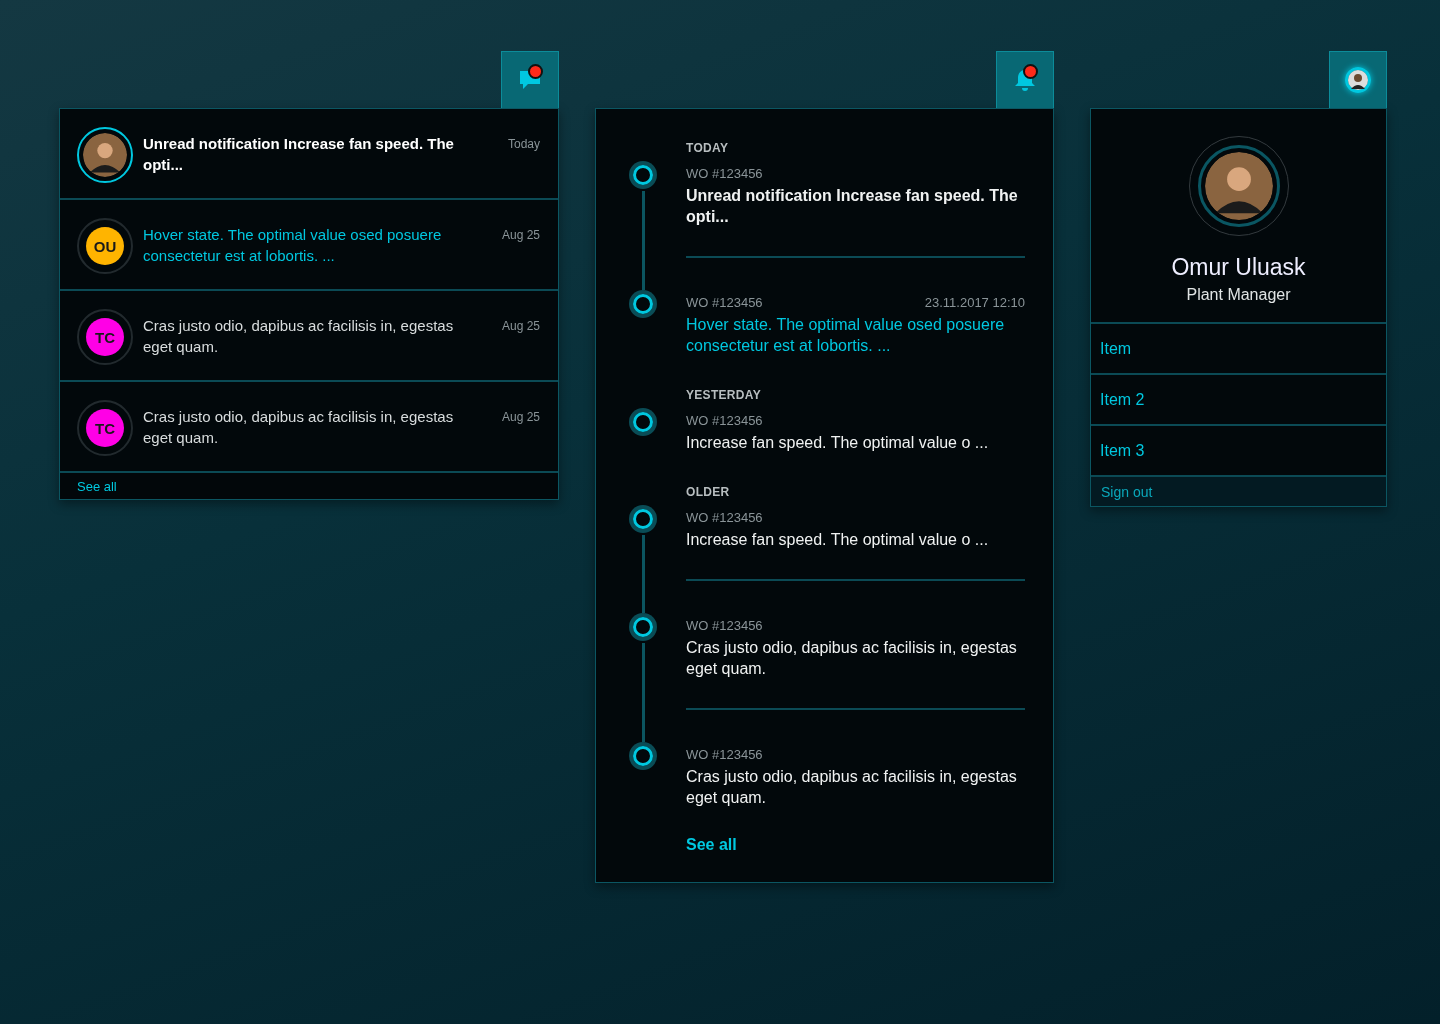  I want to click on message-row: OU Hover state. The optimal value osed posuere consectetur est at lobortis. ... Aug 25, so click(309, 245).